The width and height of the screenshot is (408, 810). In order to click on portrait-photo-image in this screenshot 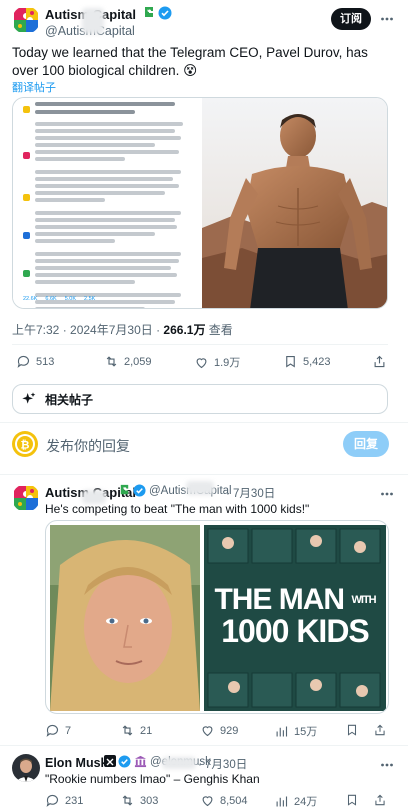, I will do `click(294, 203)`.